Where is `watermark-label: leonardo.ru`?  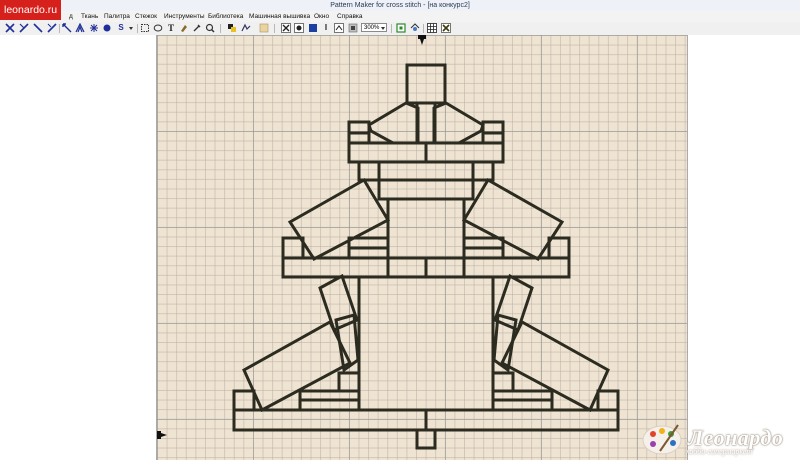 watermark-label: leonardo.ru is located at coordinates (31, 10).